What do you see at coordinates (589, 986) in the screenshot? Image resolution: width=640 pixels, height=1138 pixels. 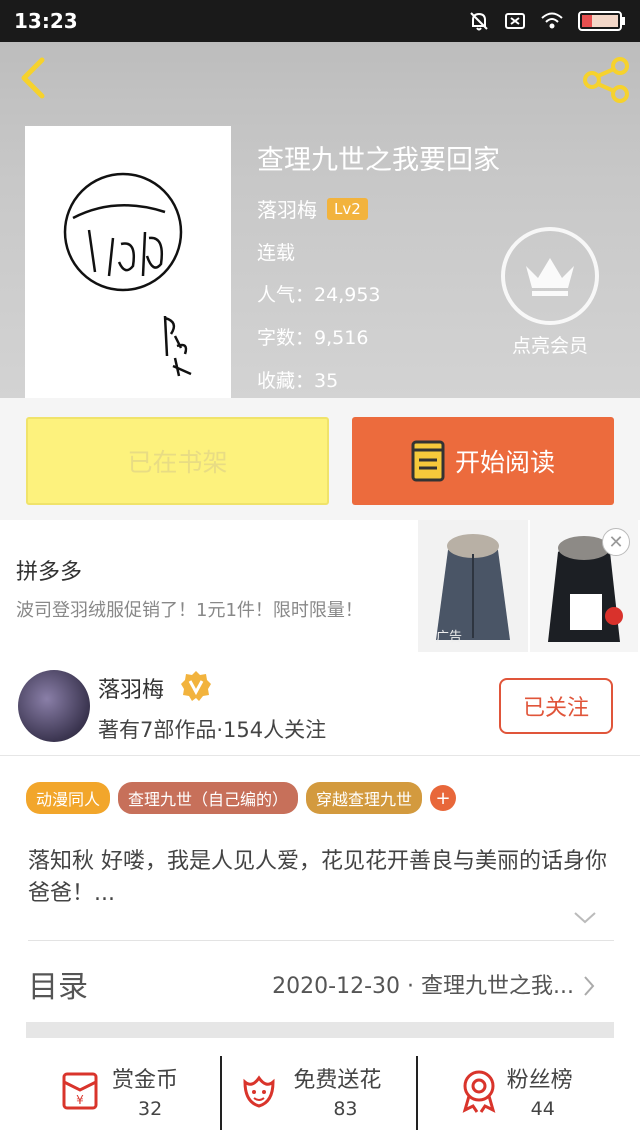 I see `chevron-right-icon` at bounding box center [589, 986].